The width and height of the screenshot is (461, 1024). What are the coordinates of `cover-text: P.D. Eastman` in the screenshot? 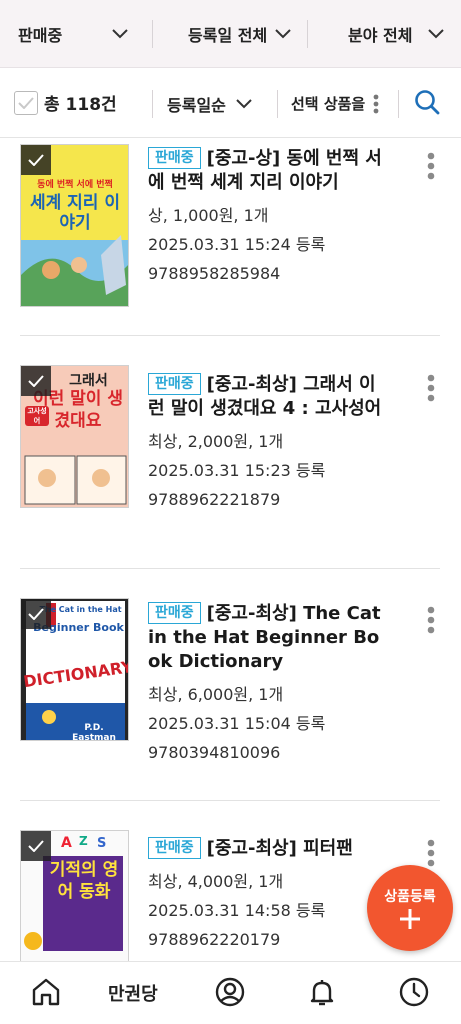 It's located at (94, 732).